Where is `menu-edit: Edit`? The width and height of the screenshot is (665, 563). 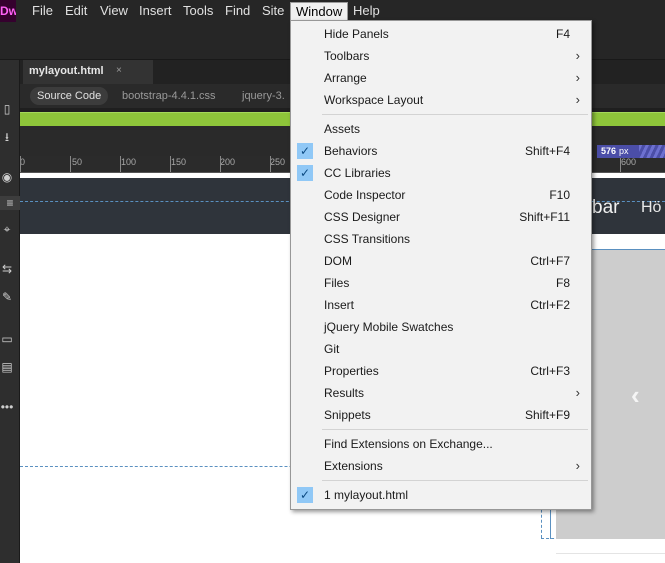
menu-edit: Edit is located at coordinates (76, 11).